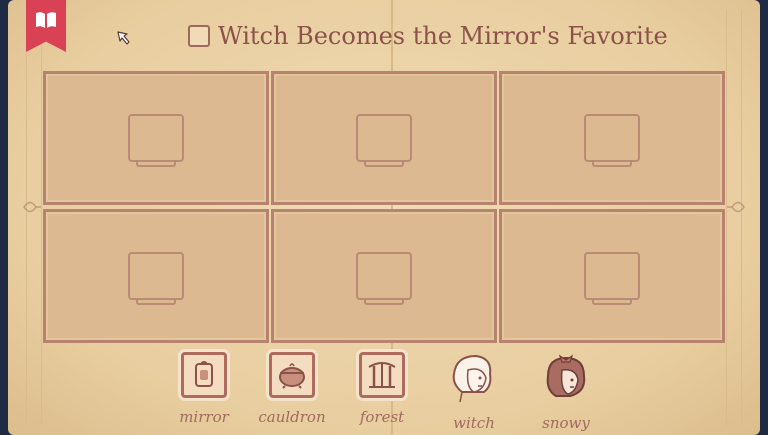 Image resolution: width=768 pixels, height=435 pixels. Describe the element at coordinates (566, 423) in the screenshot. I see `tray-label-snowy: snowy` at that location.